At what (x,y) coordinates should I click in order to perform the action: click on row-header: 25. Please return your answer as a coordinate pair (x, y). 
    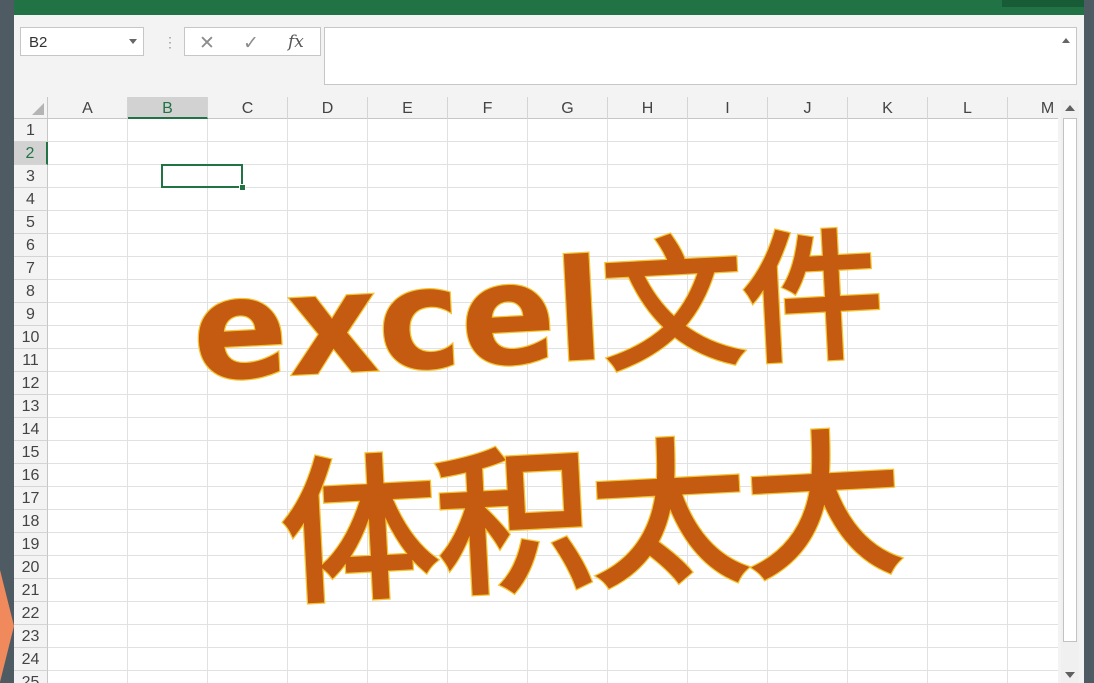
    Looking at the image, I should click on (31, 677).